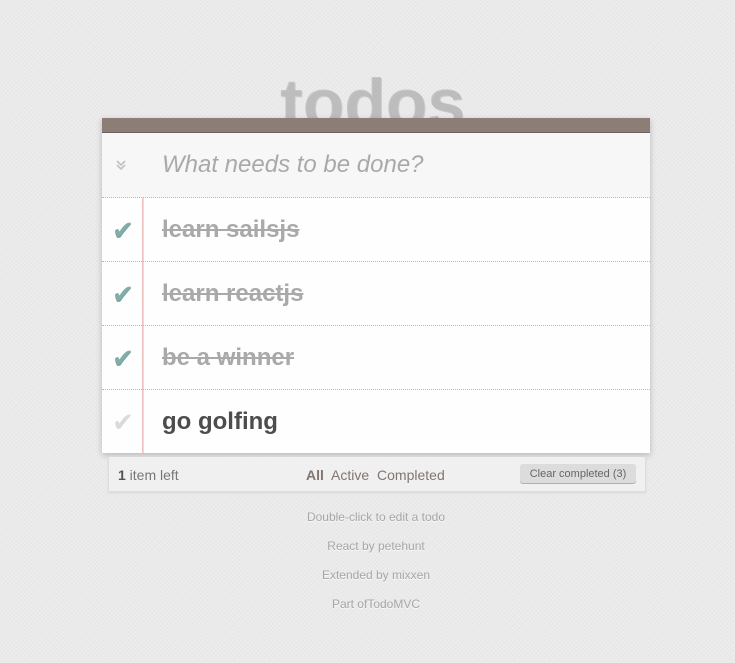 Image resolution: width=735 pixels, height=663 pixels. I want to click on todo-label: learn reactjs, so click(232, 294).